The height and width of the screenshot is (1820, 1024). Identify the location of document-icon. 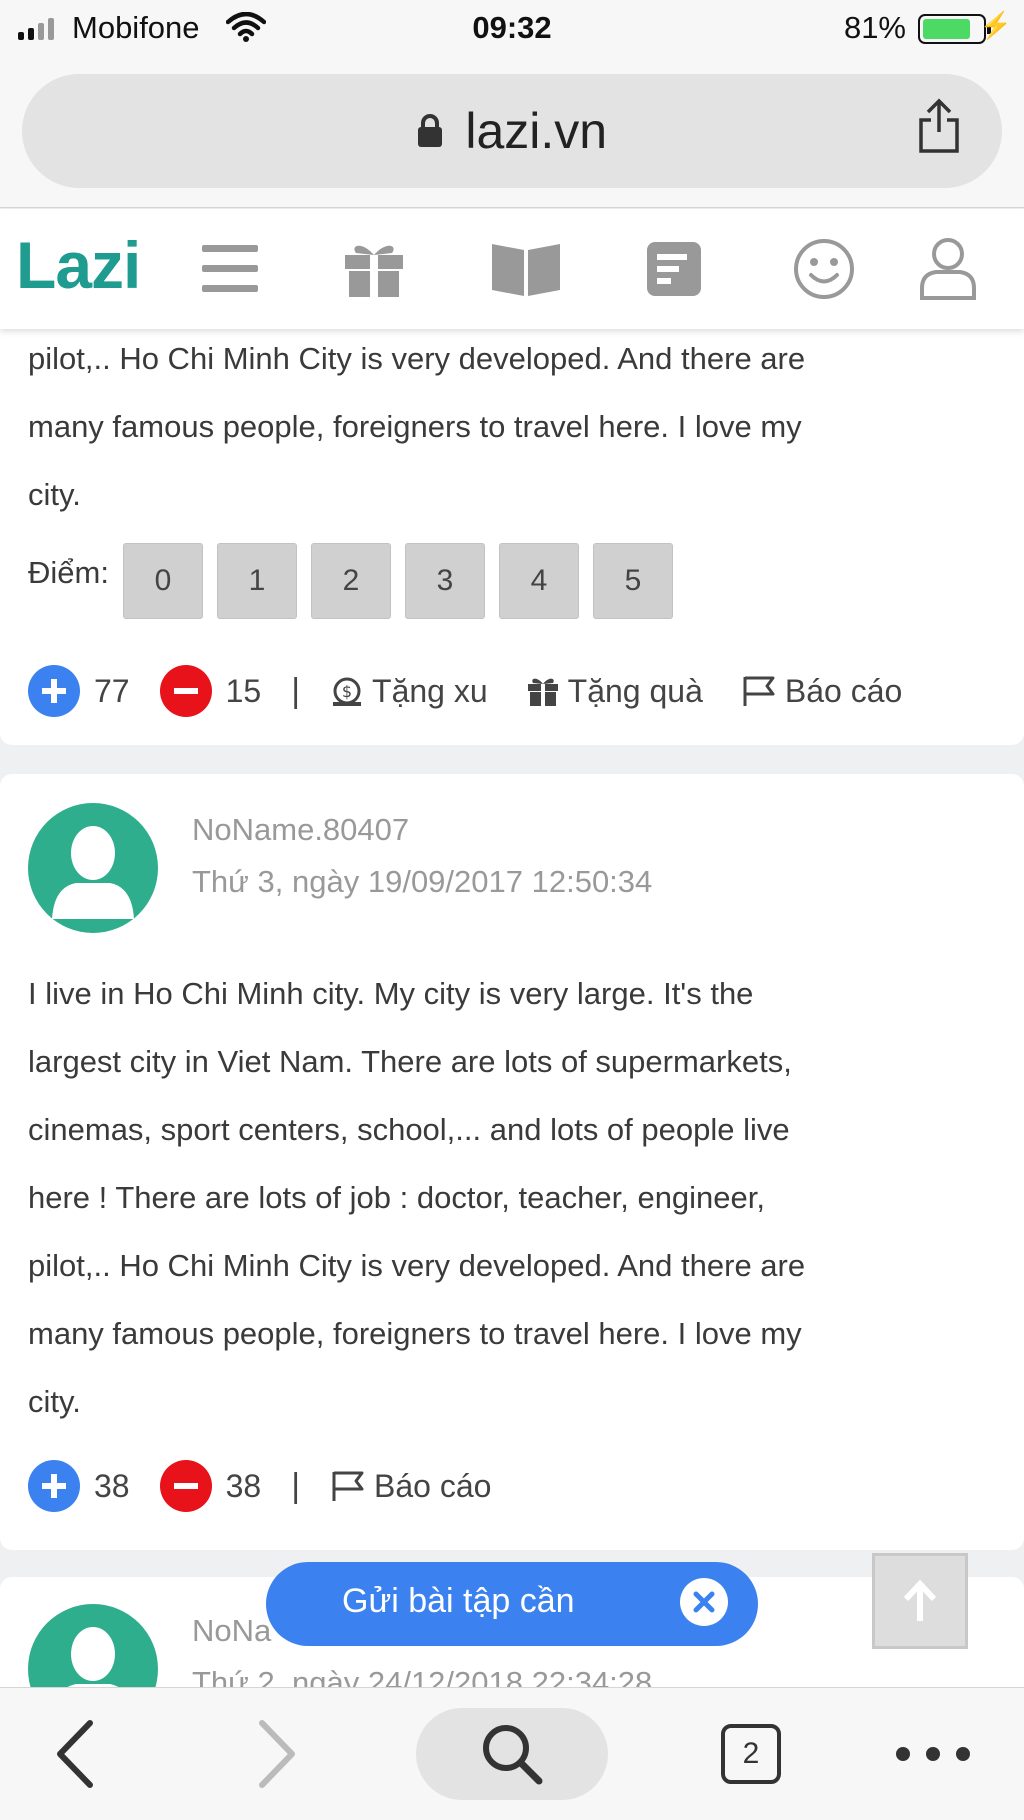
(674, 269).